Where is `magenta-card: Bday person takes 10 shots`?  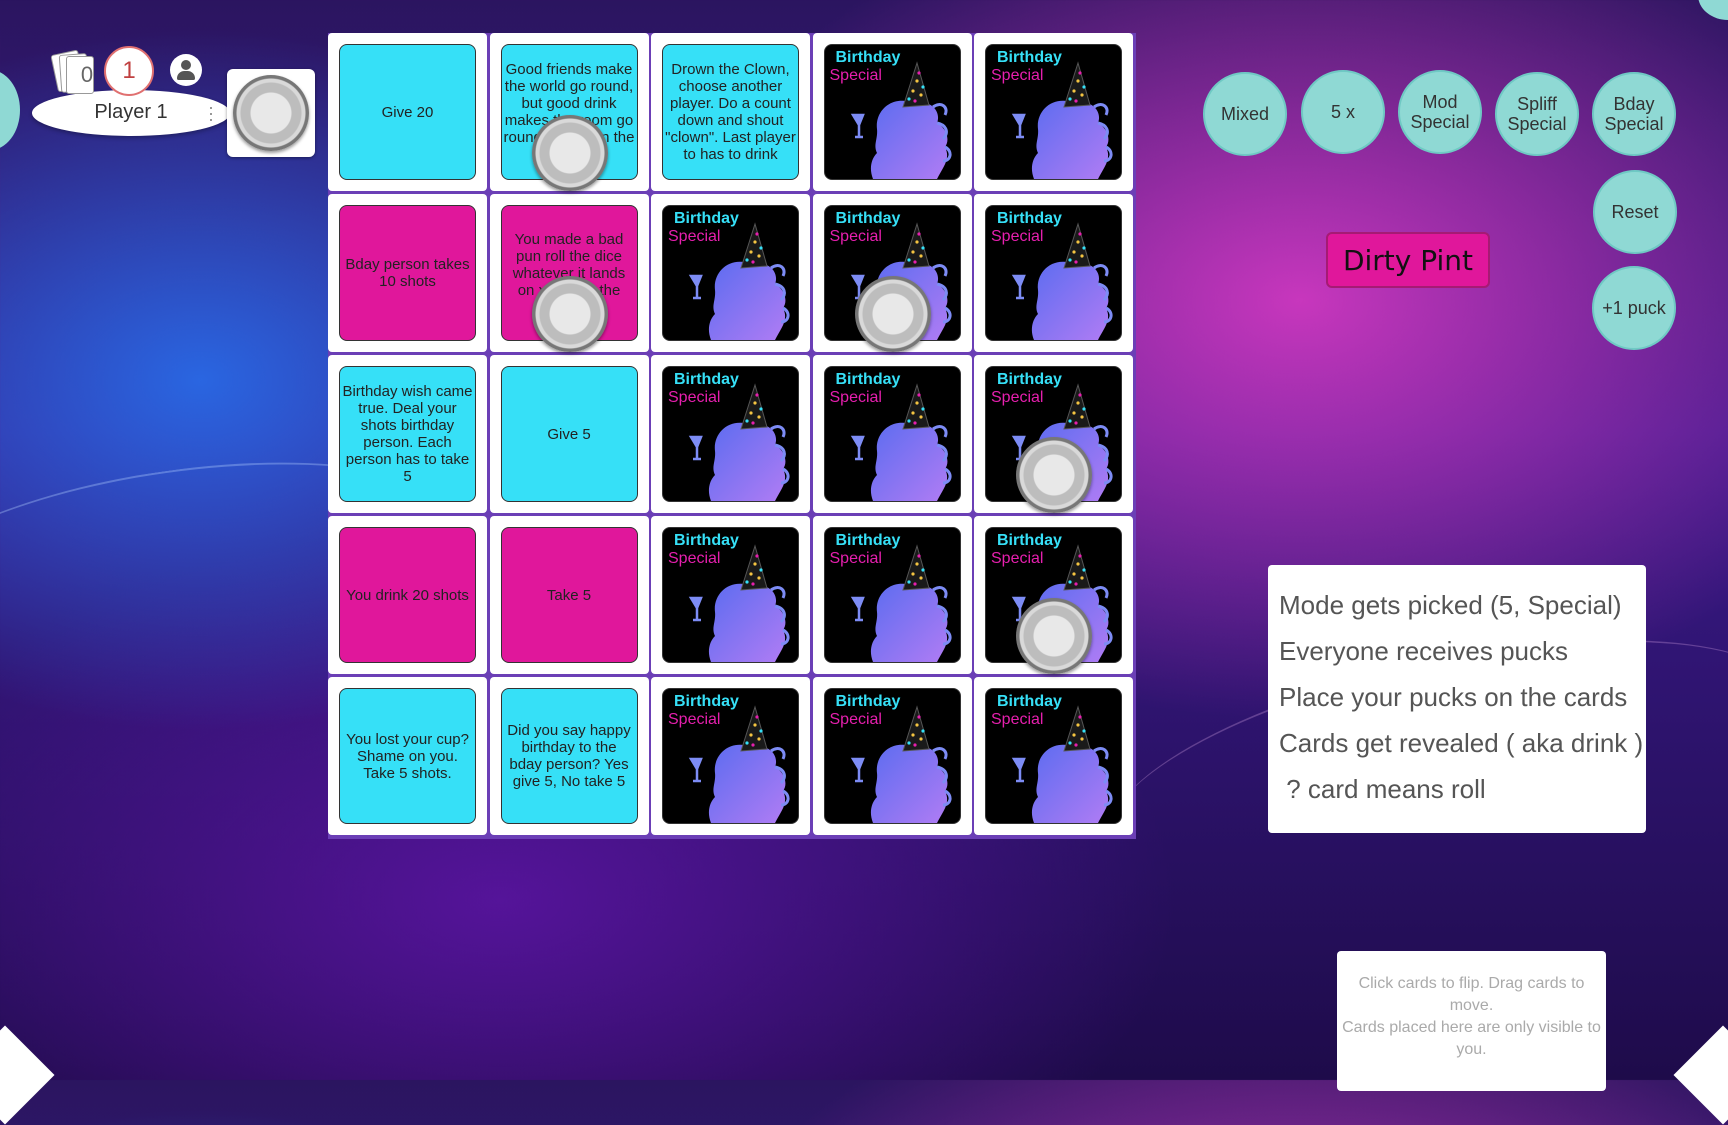 magenta-card: Bday person takes 10 shots is located at coordinates (407, 273).